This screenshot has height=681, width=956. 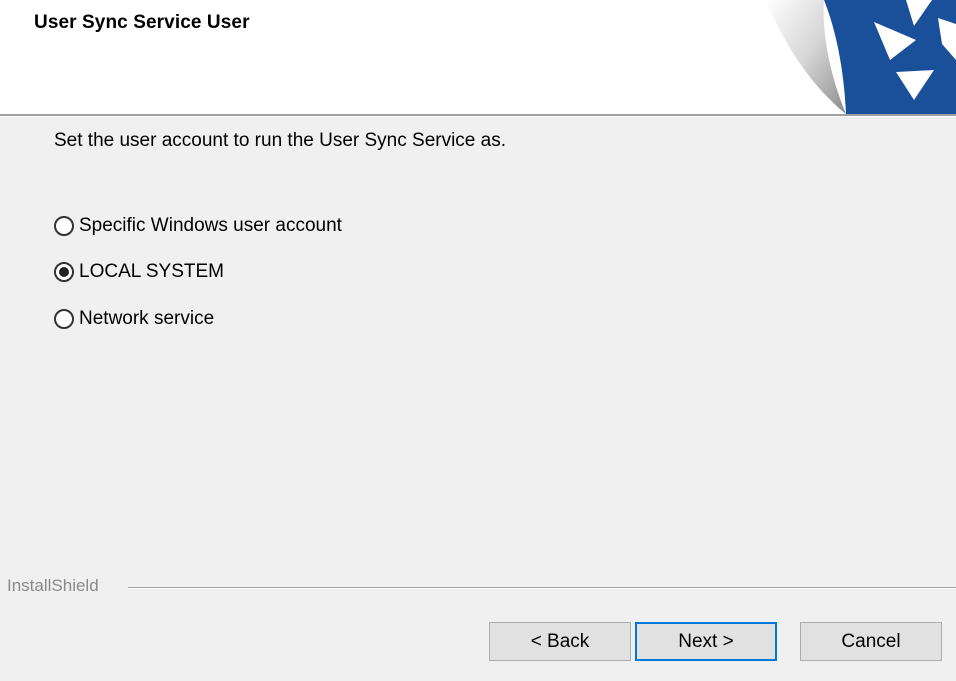 I want to click on radio-label: LOCAL SYSTEM, so click(x=152, y=271).